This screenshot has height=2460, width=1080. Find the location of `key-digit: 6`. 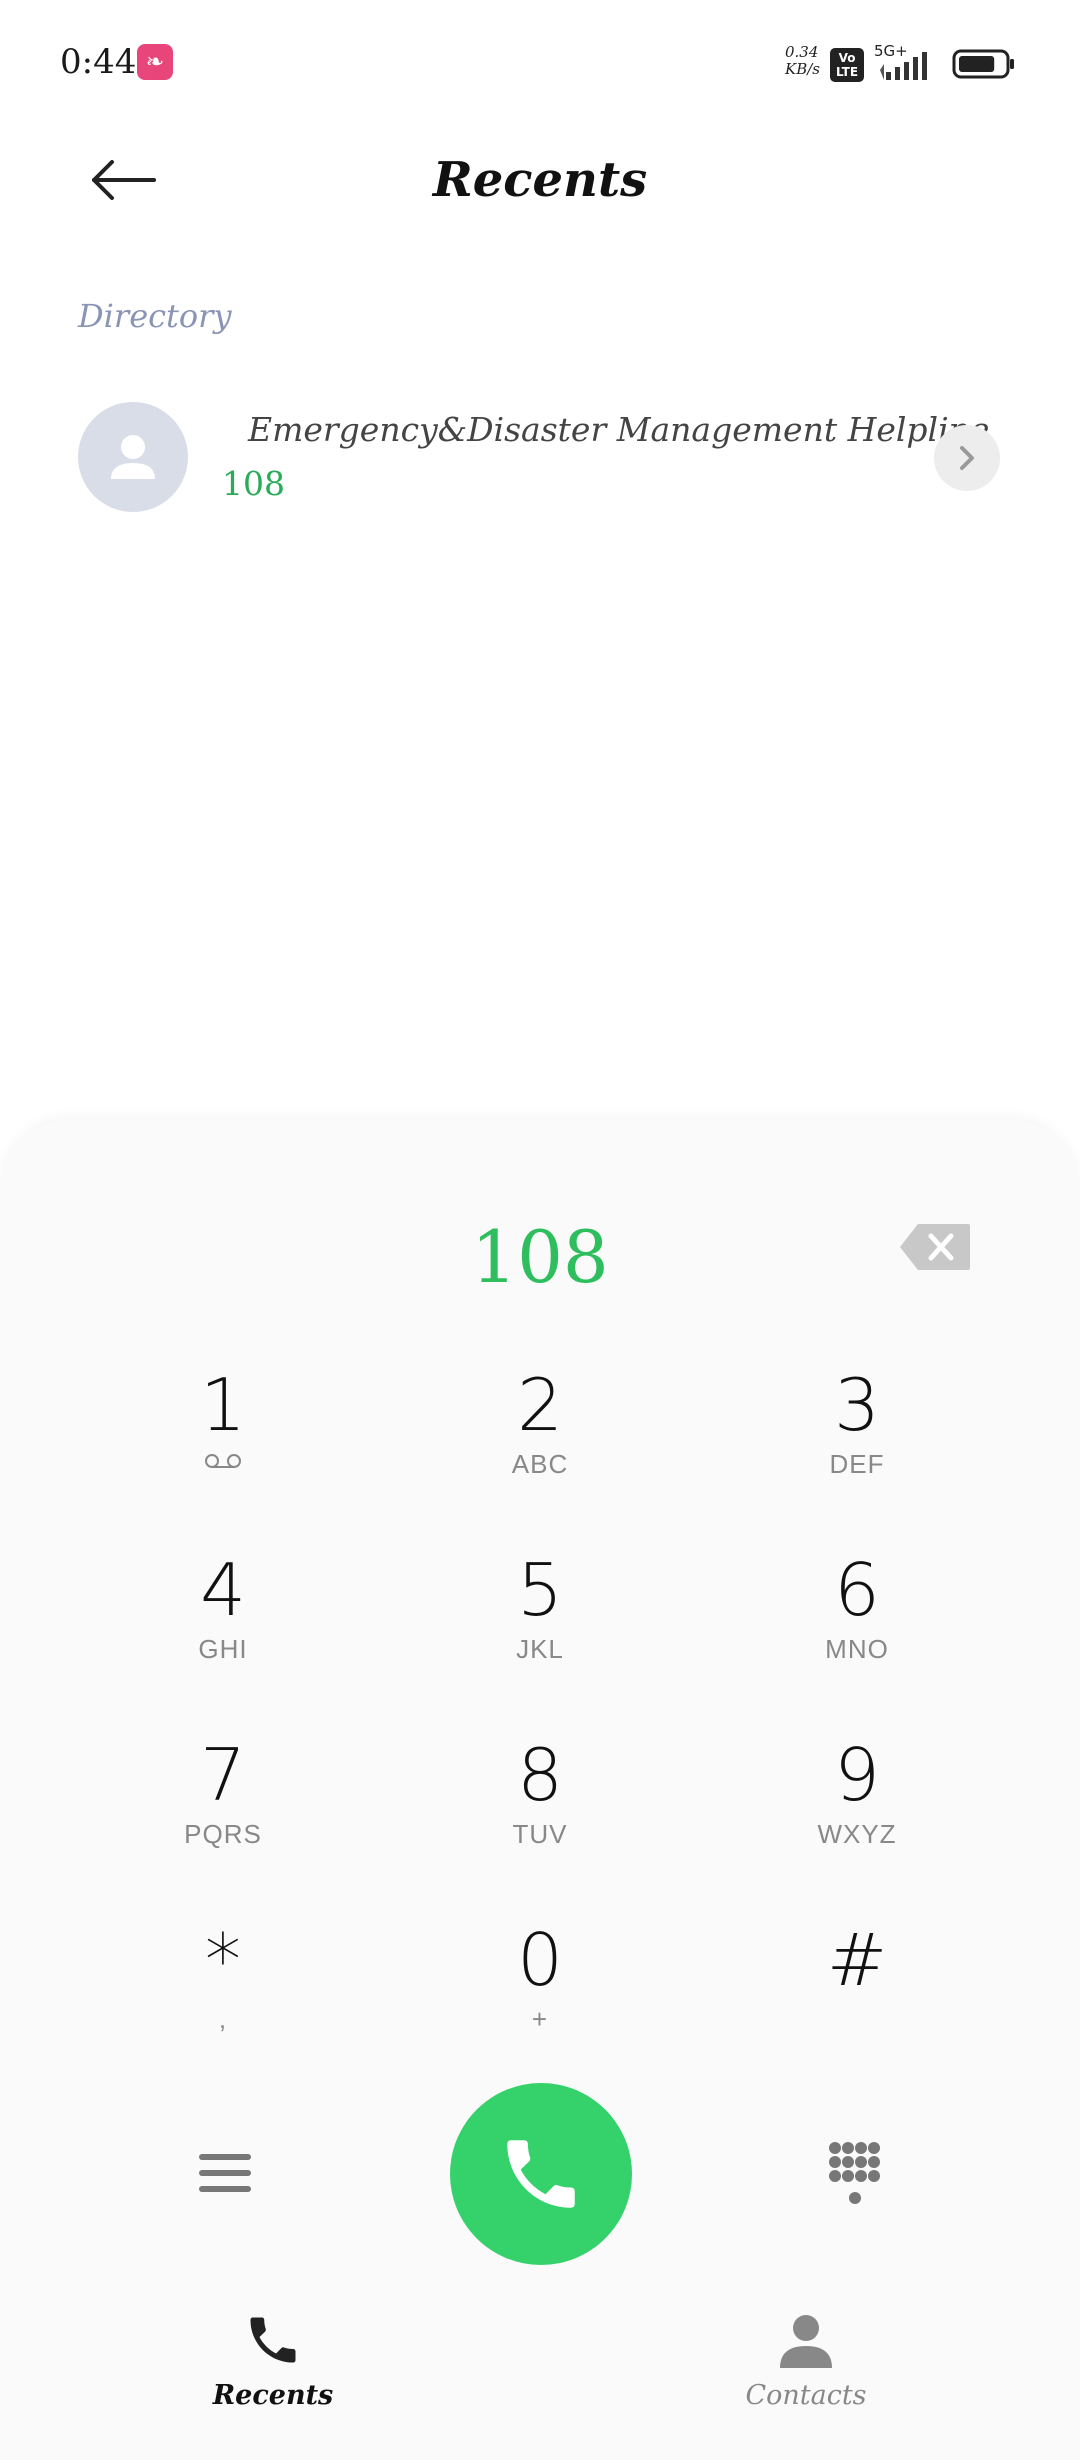

key-digit: 6 is located at coordinates (857, 1590).